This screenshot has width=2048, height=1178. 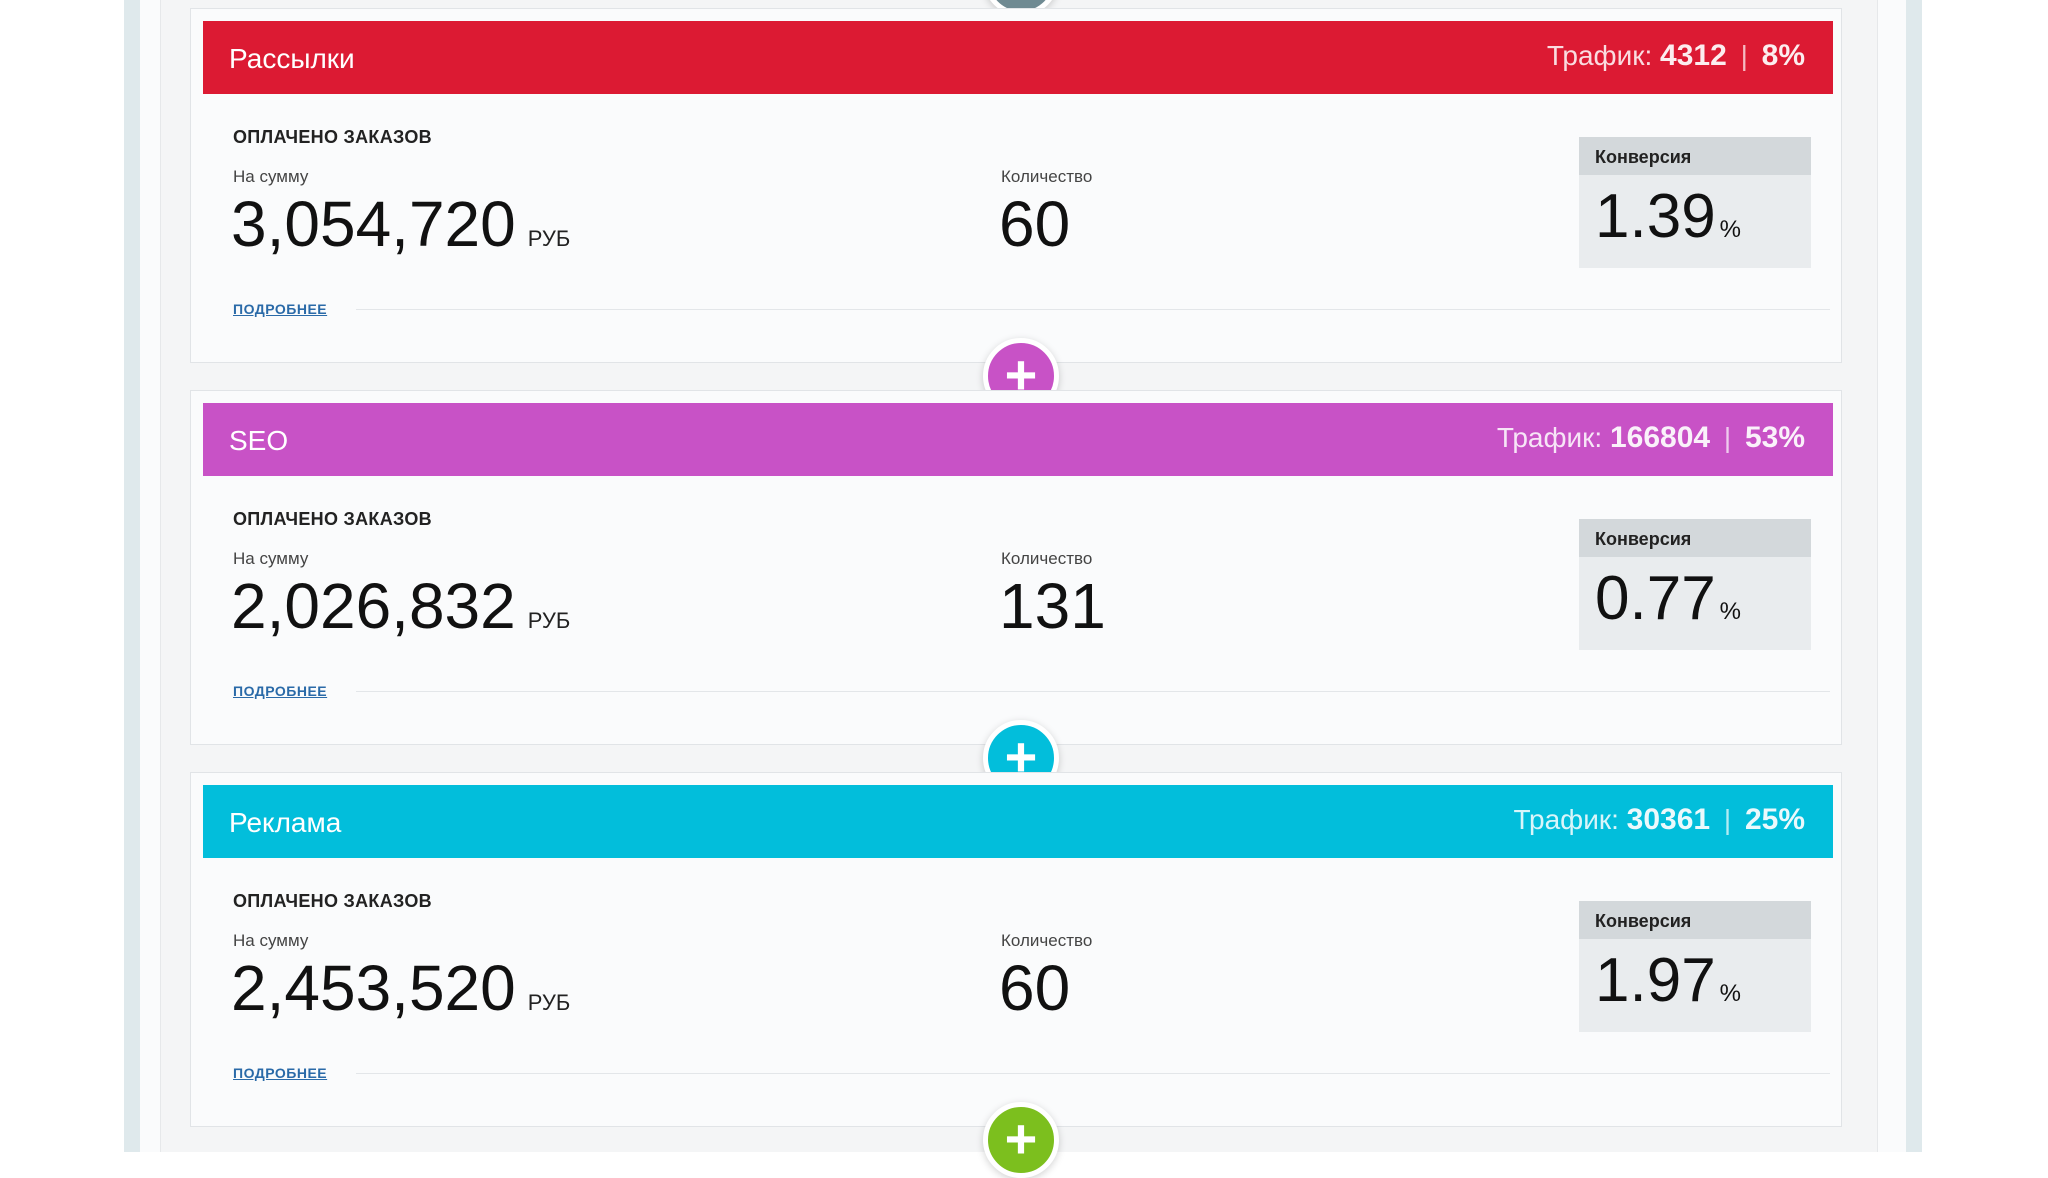 I want to click on traffic-percent: 8%, so click(x=1783, y=55).